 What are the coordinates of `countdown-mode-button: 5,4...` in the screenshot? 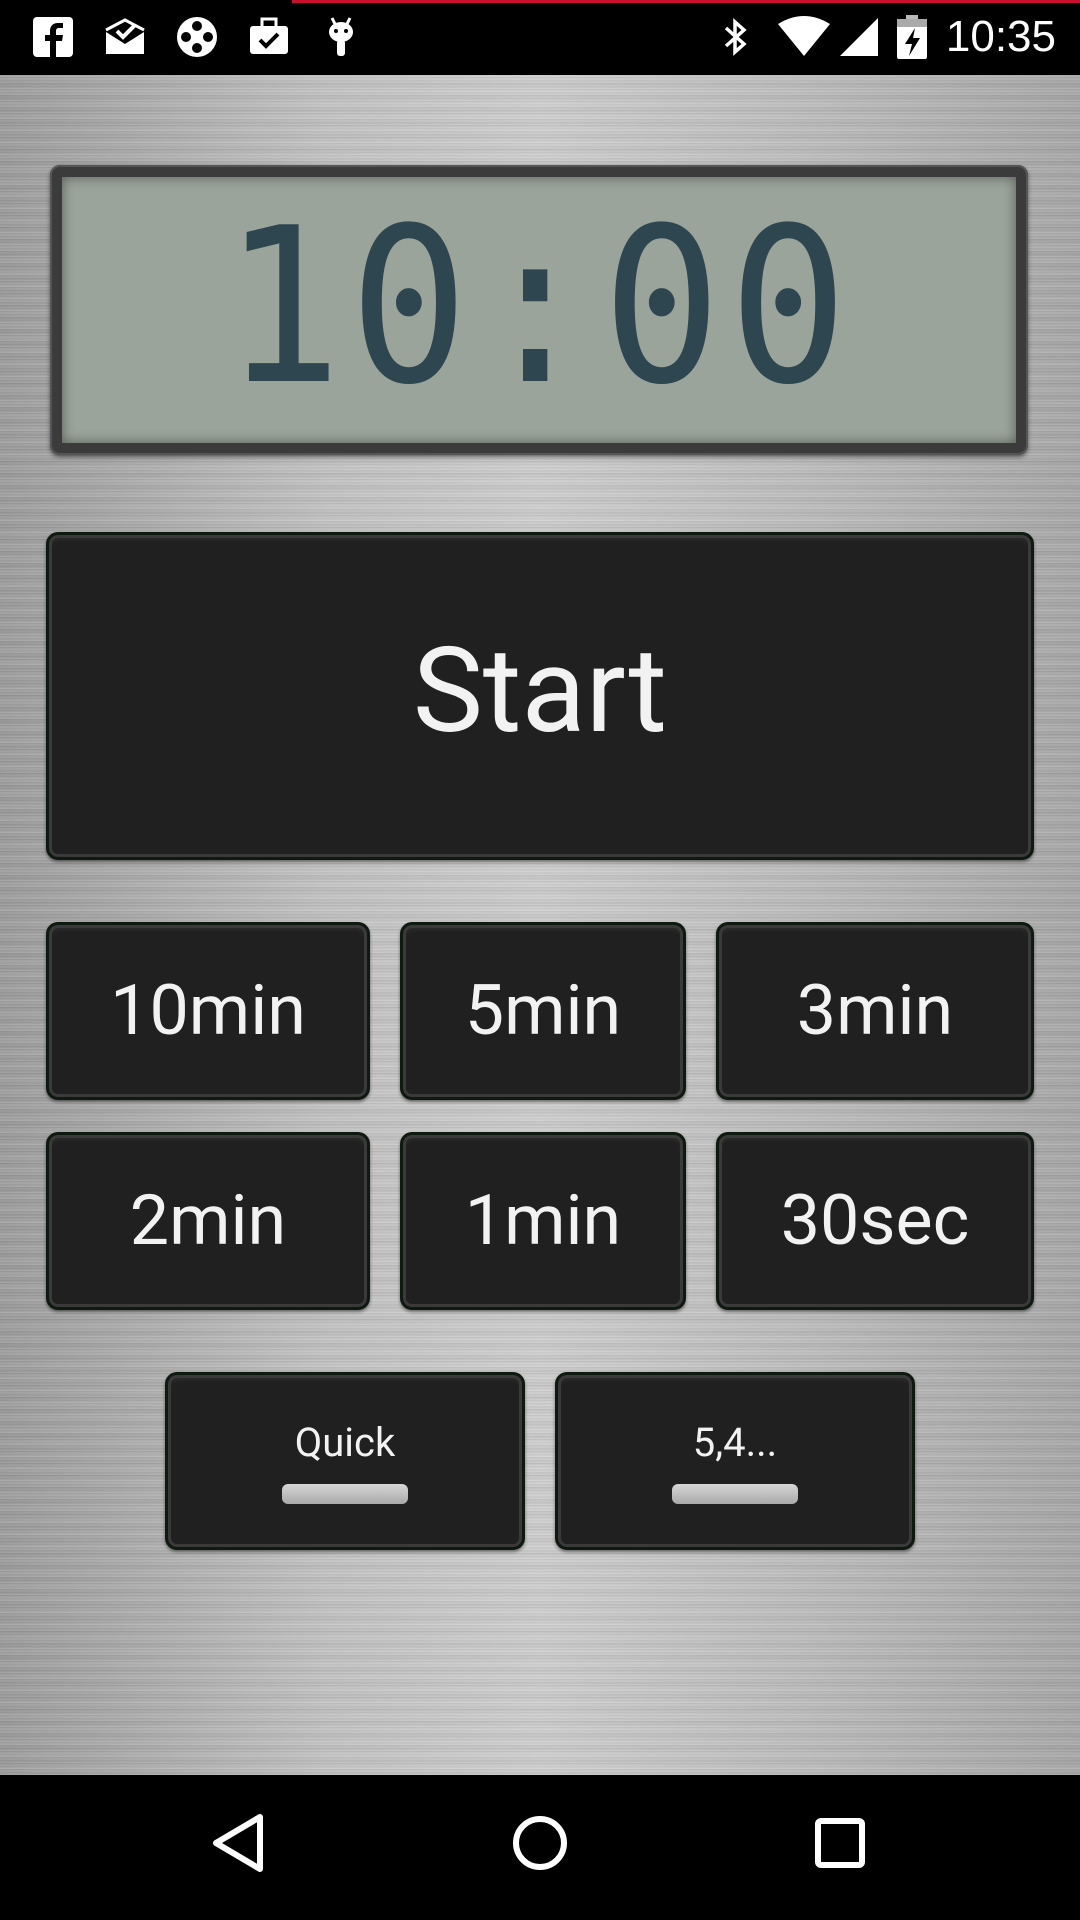 It's located at (735, 1461).